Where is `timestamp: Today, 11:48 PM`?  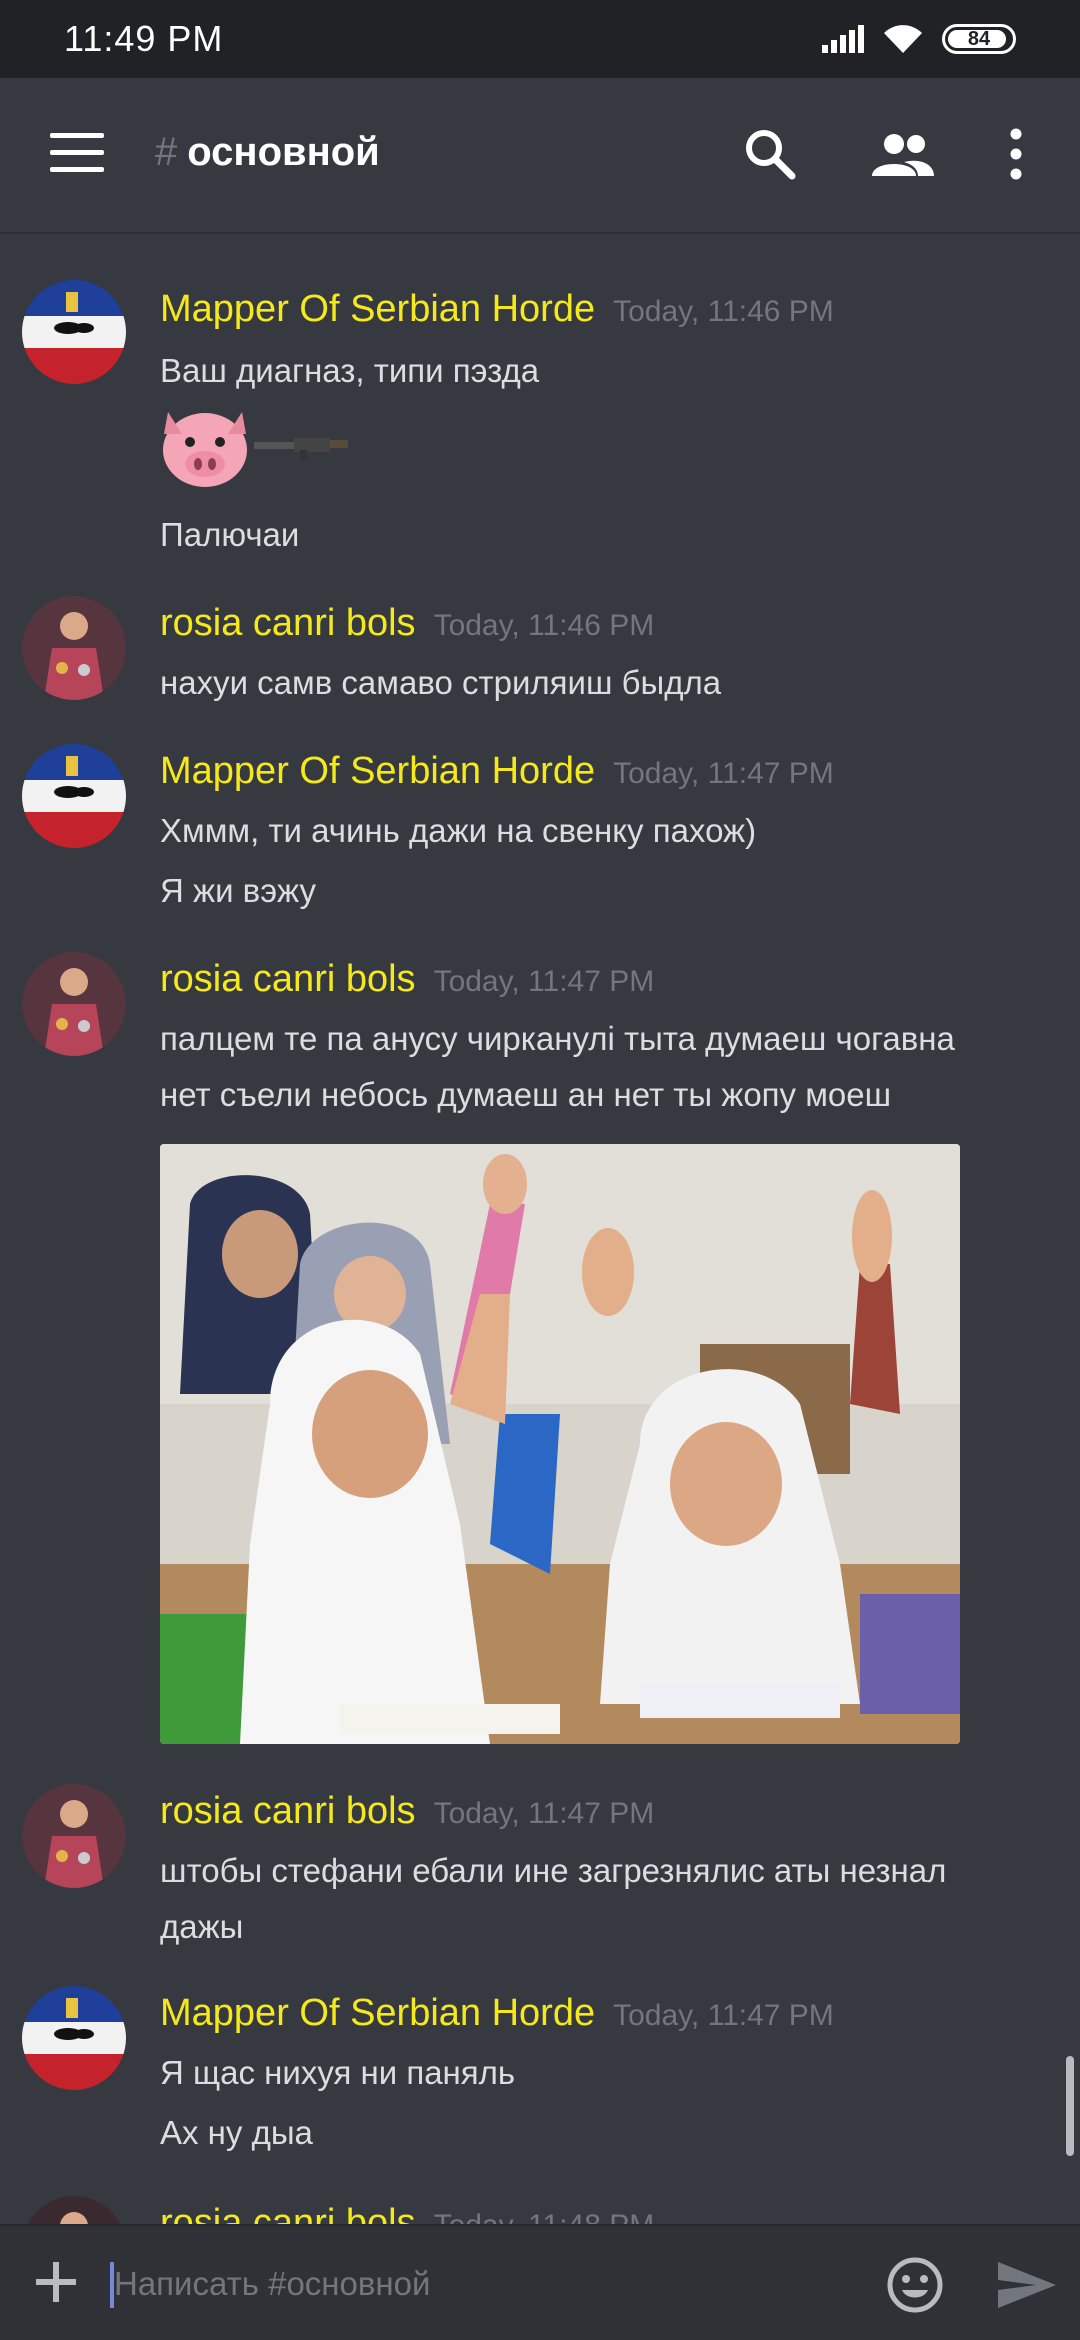
timestamp: Today, 11:48 PM is located at coordinates (544, 2216).